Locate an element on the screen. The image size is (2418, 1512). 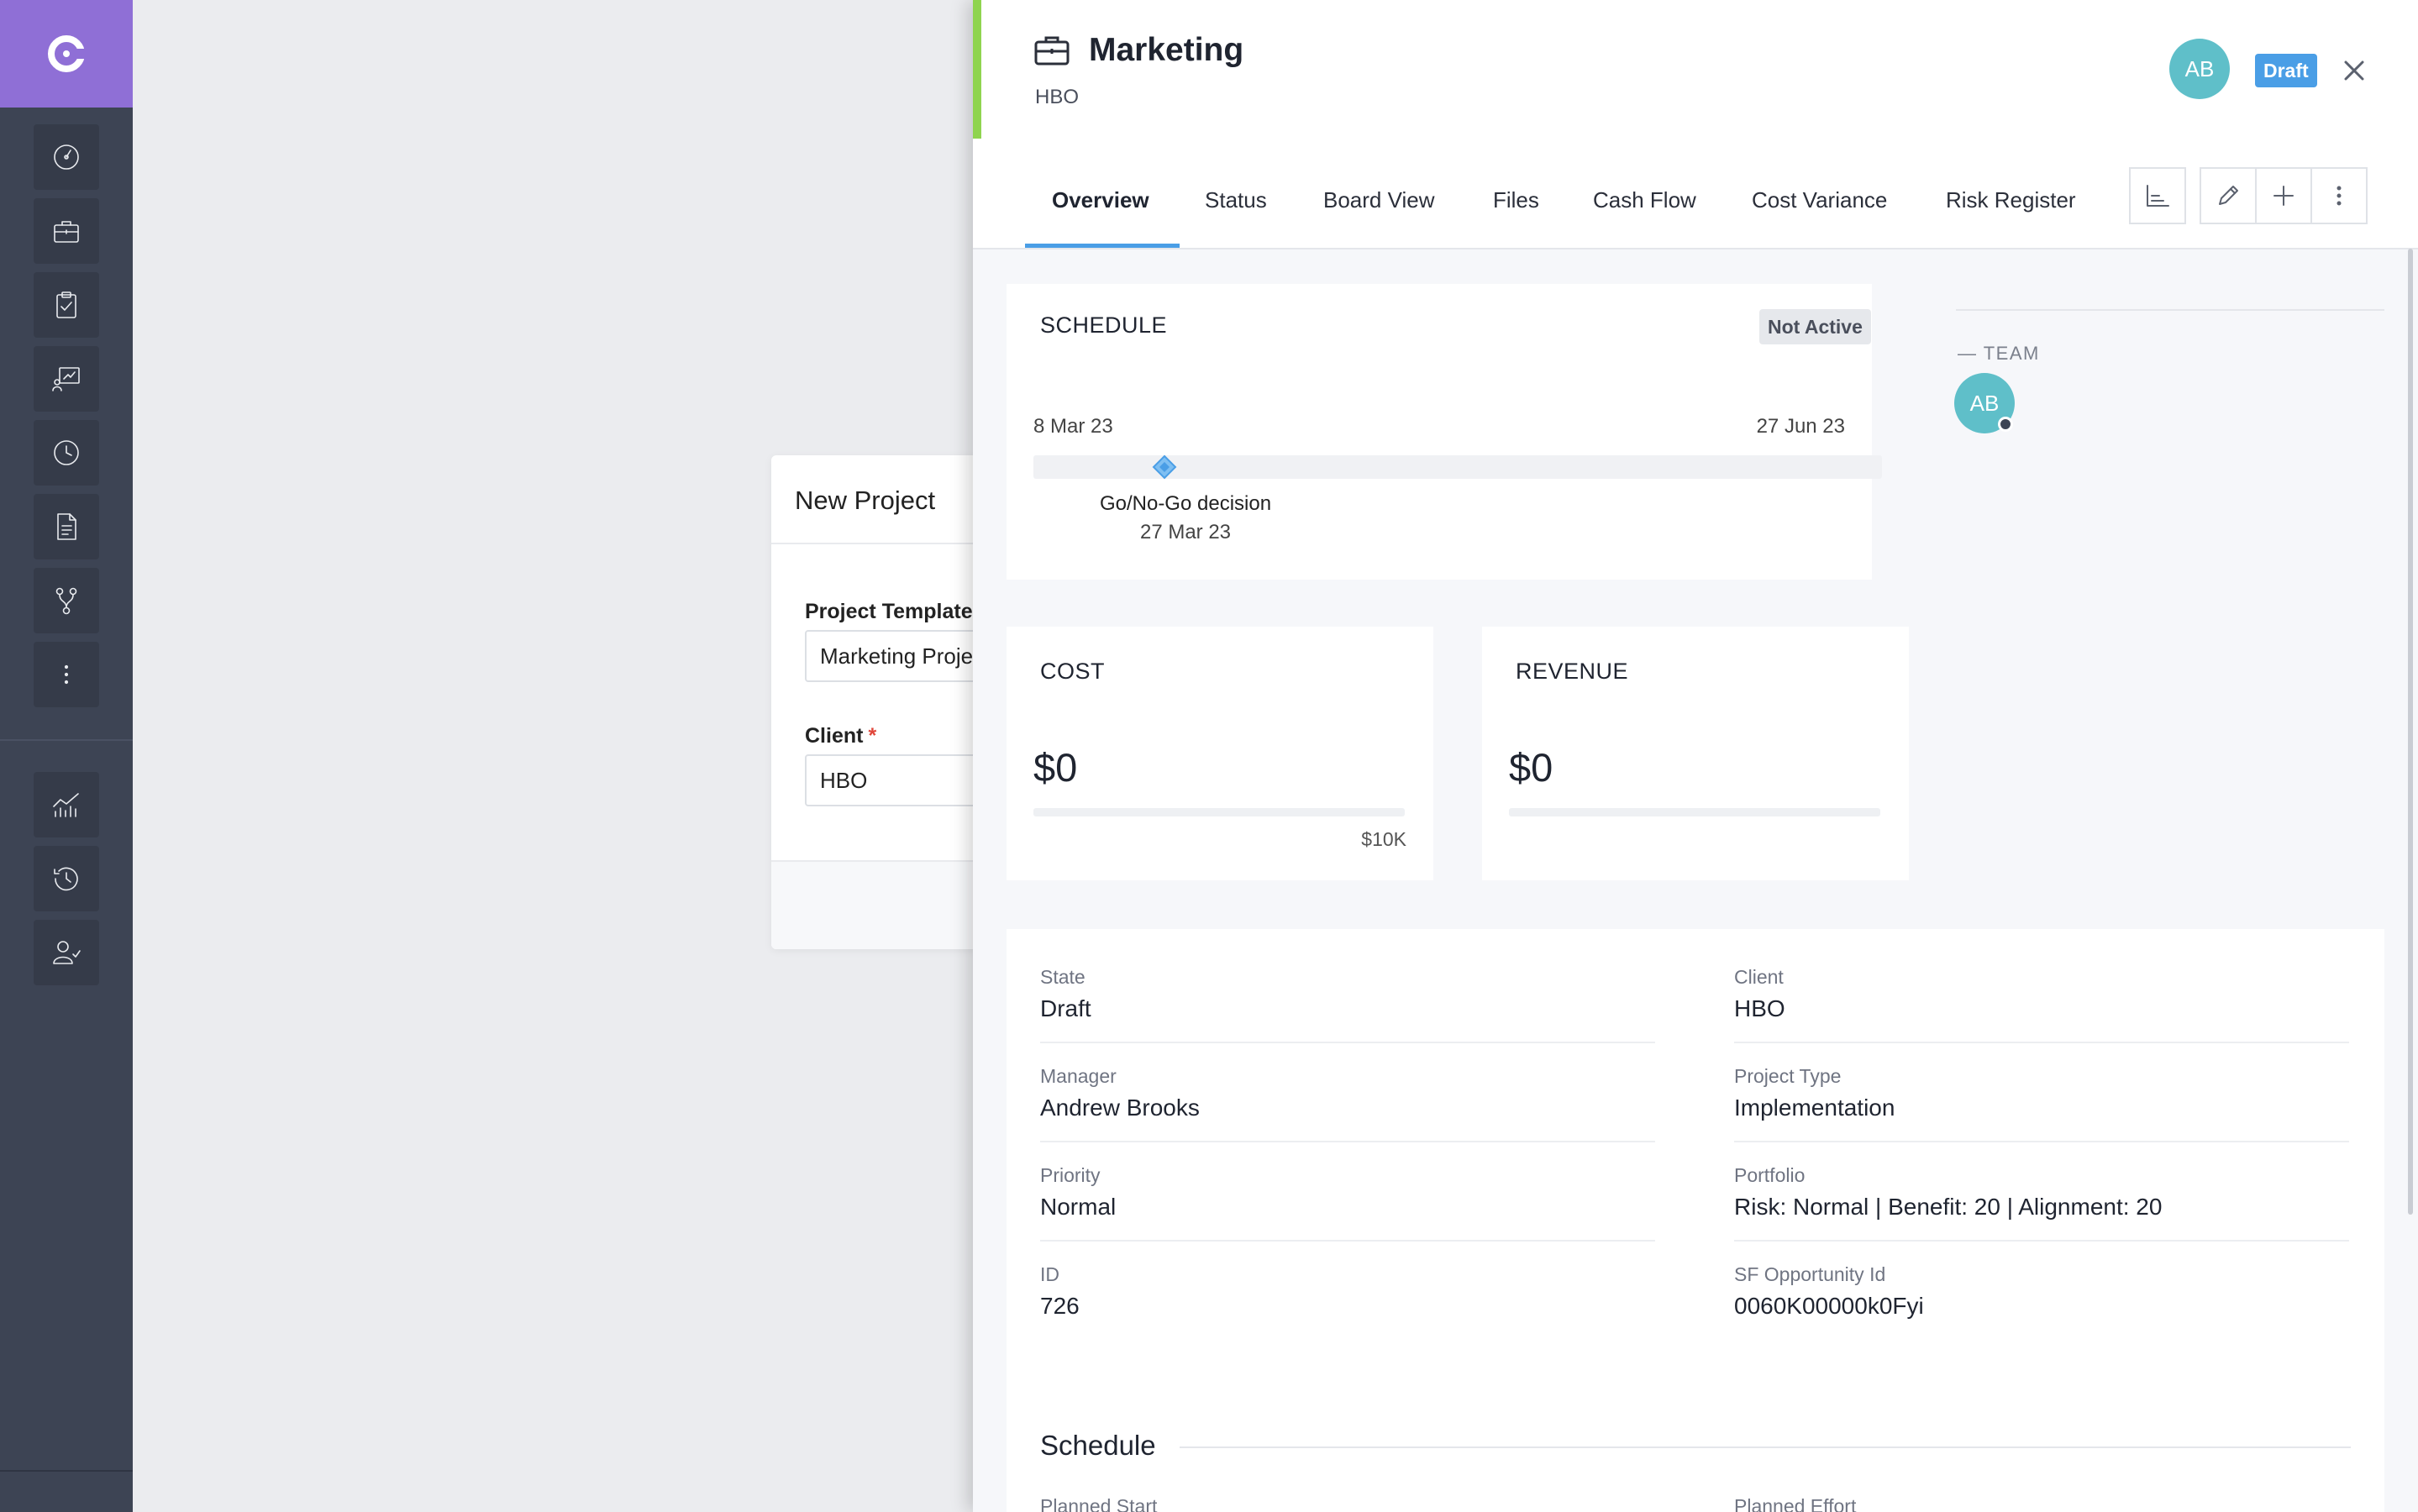
close-icon is located at coordinates (2354, 70).